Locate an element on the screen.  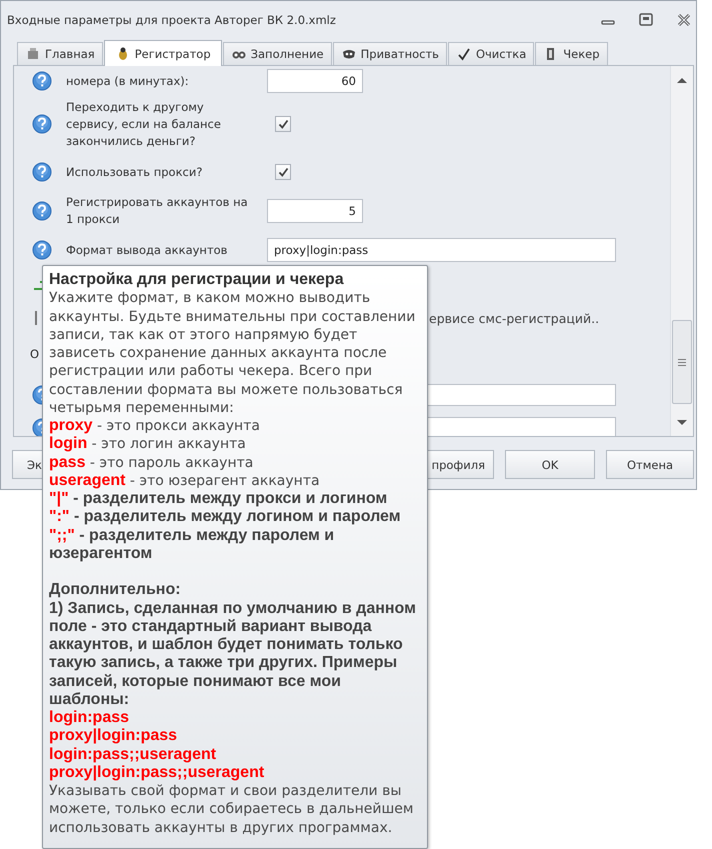
variable-line: pass - это пароль аккаунта is located at coordinates (151, 463).